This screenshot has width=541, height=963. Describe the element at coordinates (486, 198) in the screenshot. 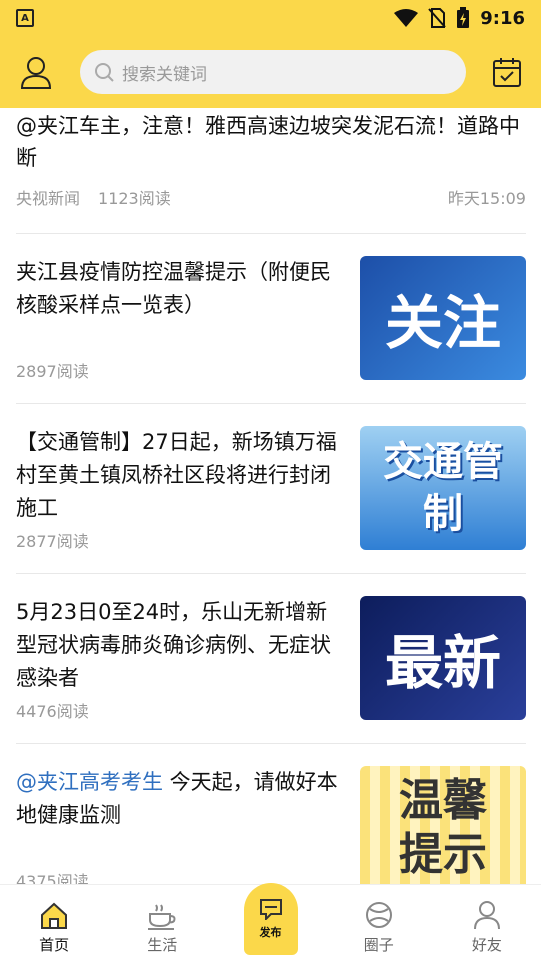

I see `news-time: 昨天15:09` at that location.